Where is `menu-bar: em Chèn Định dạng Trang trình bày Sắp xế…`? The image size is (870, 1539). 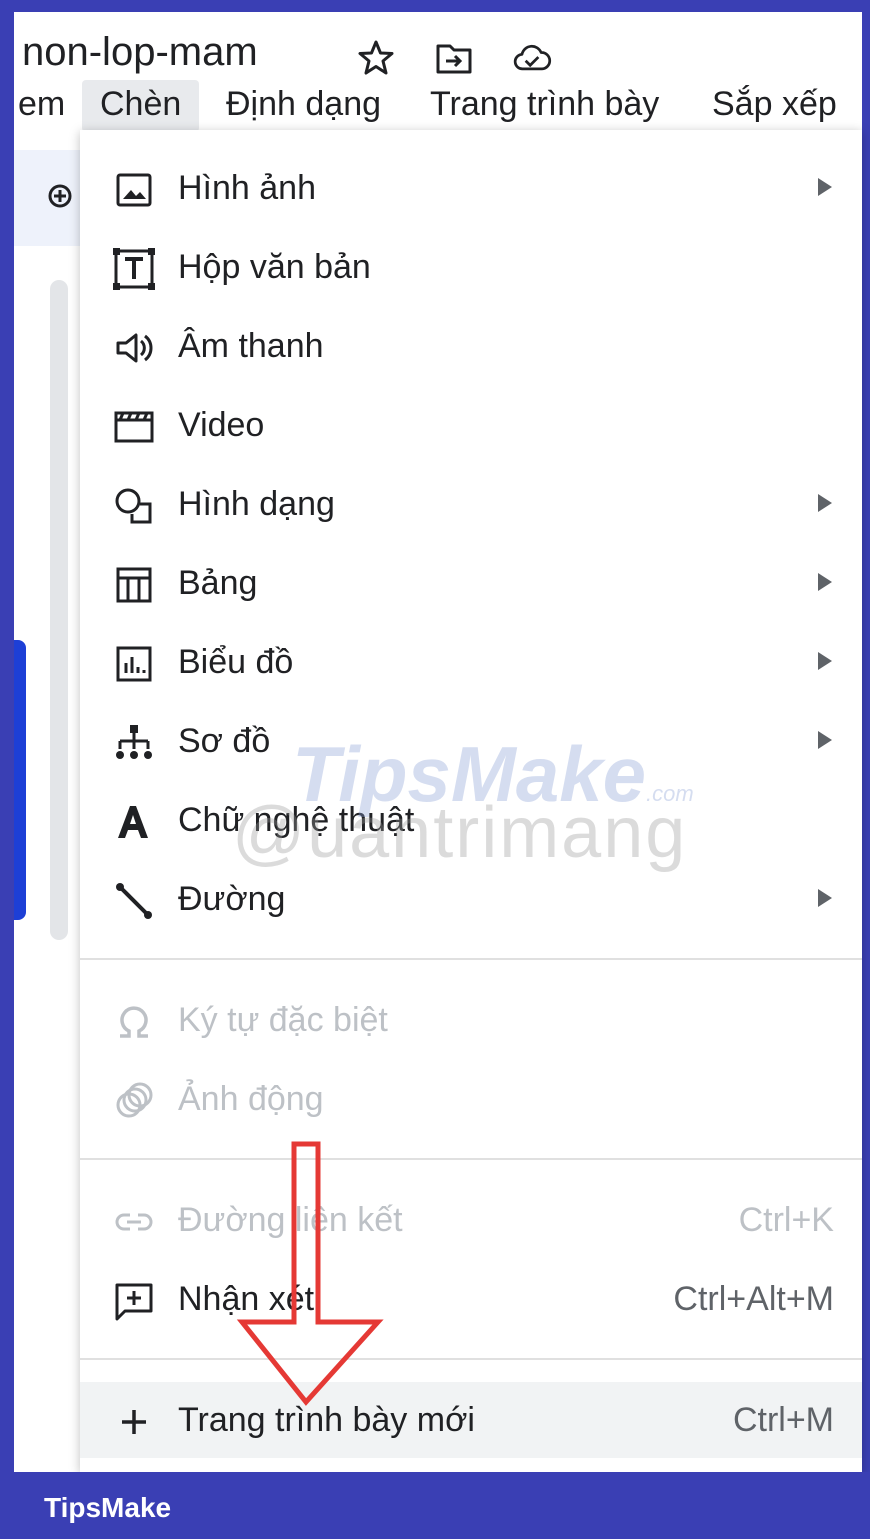 menu-bar: em Chèn Định dạng Trang trình bày Sắp xế… is located at coordinates (438, 106).